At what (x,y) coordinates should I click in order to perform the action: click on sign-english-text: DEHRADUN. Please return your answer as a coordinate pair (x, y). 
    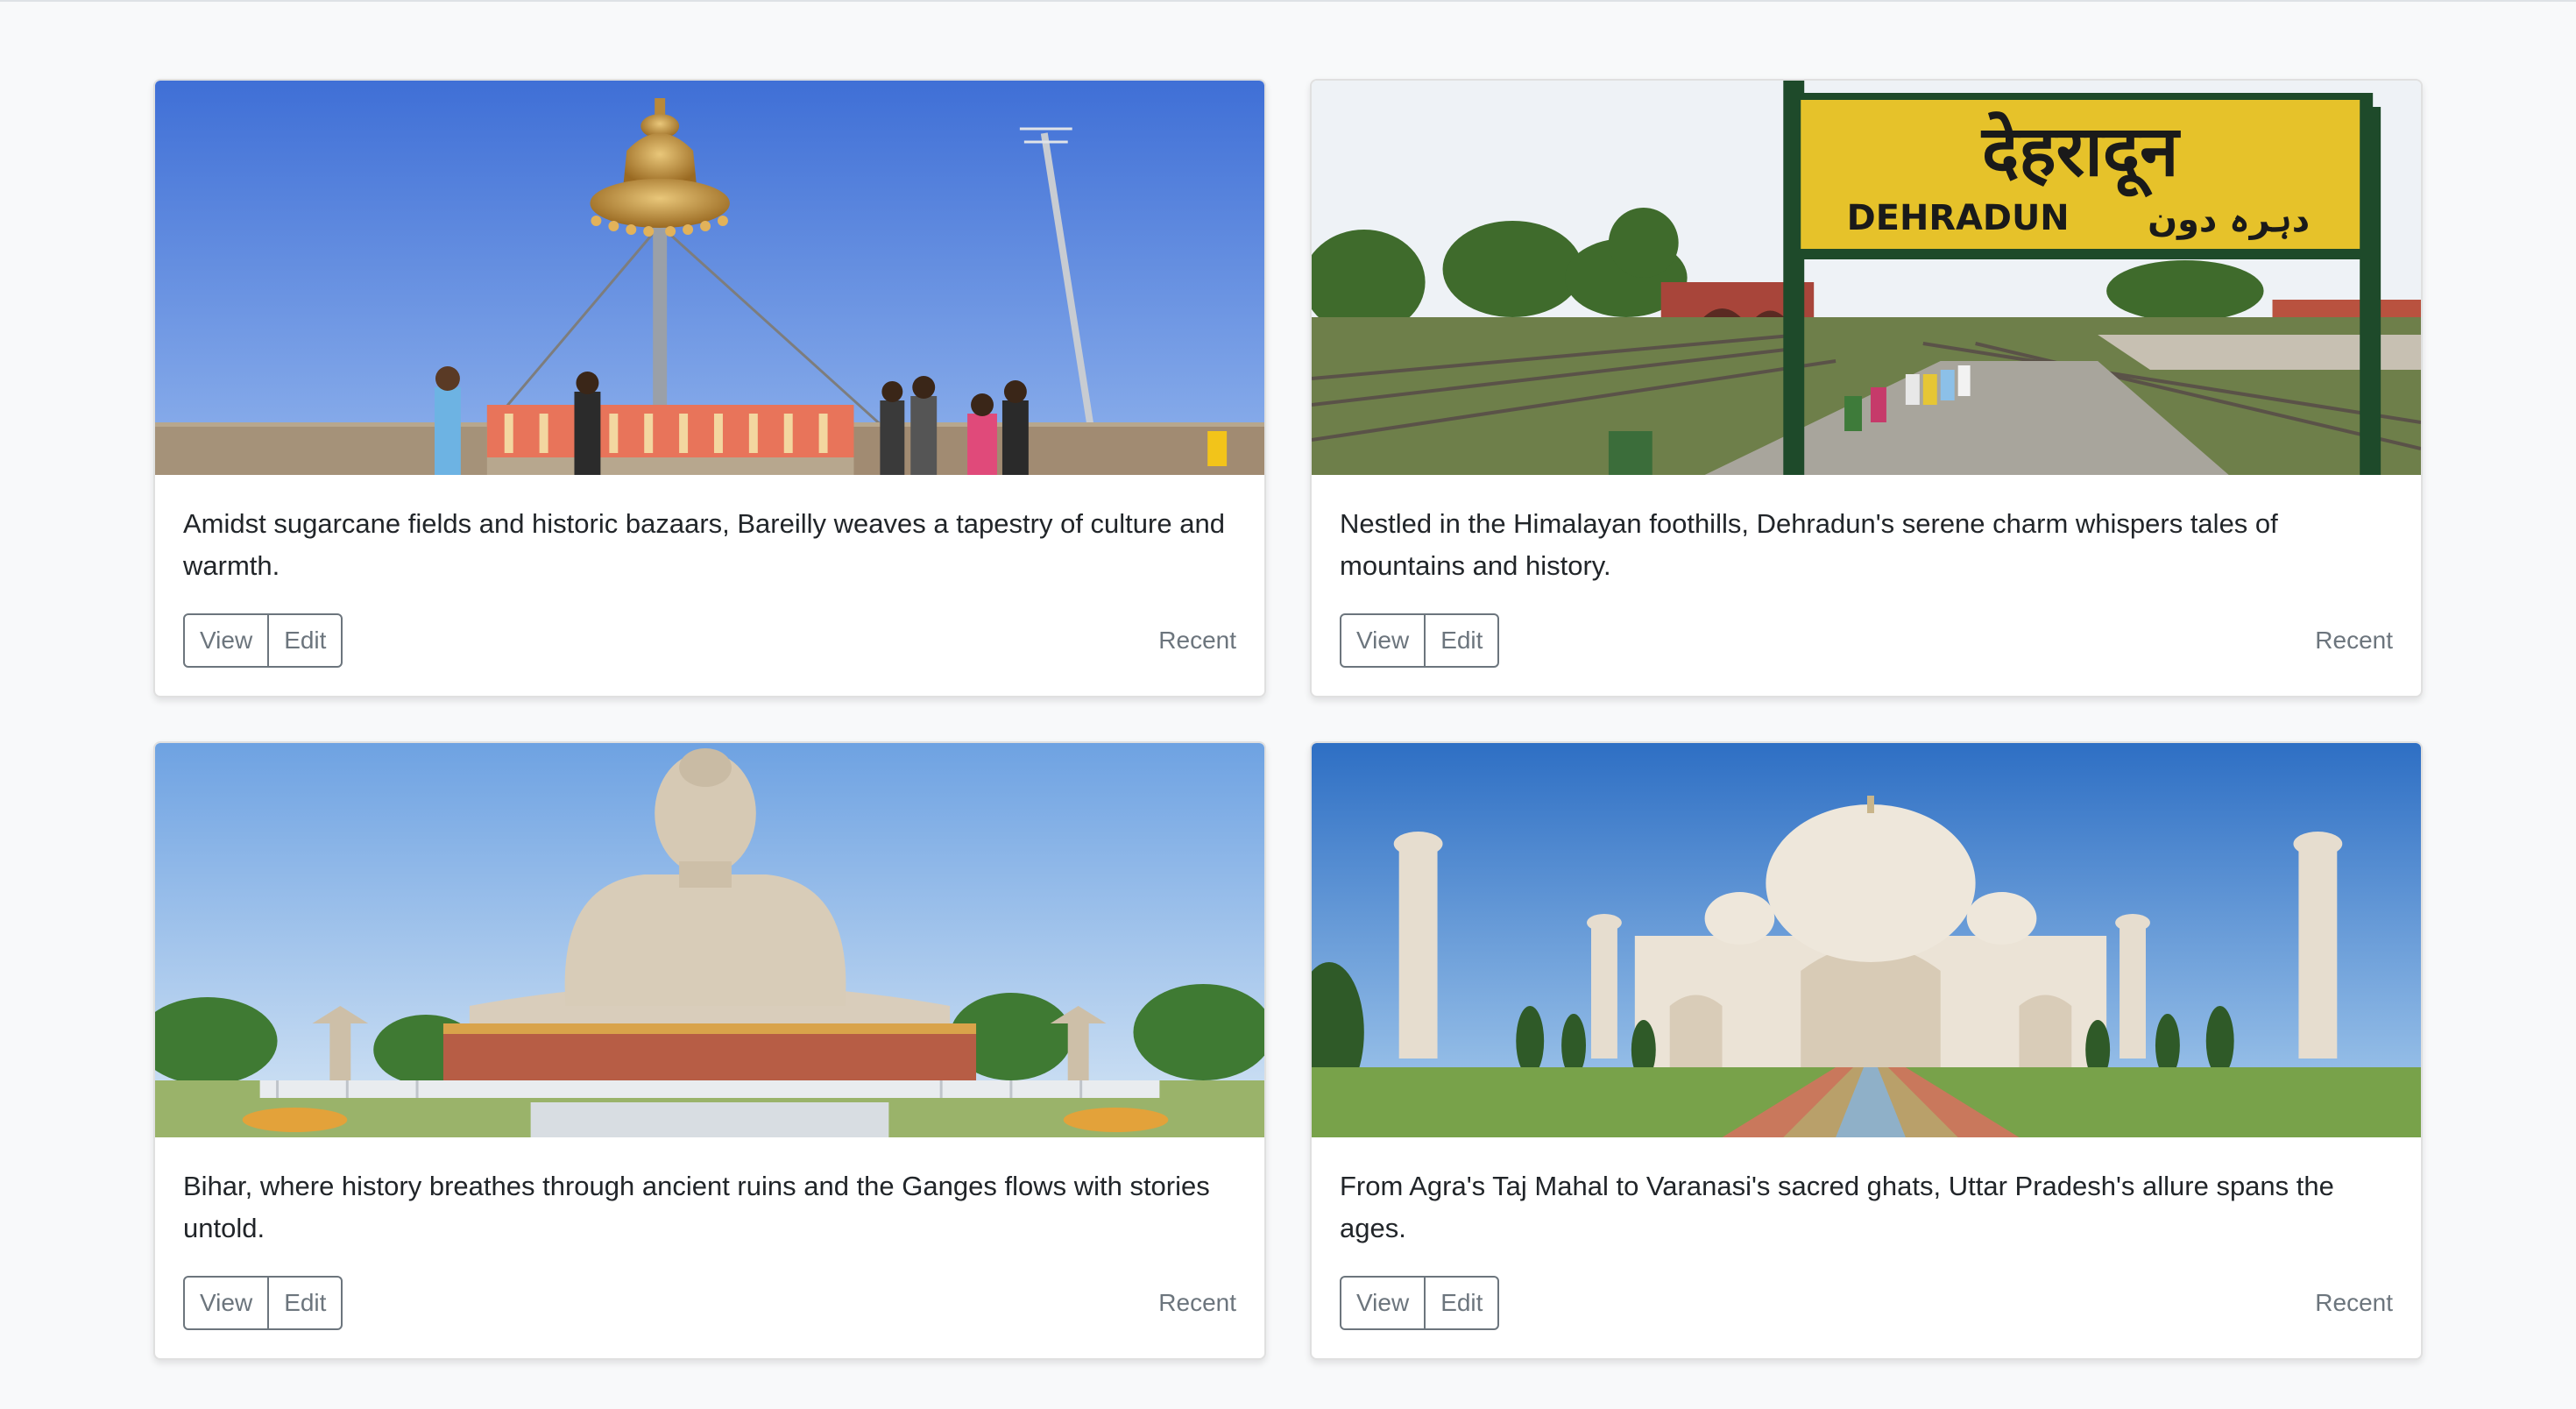
    Looking at the image, I should click on (1958, 218).